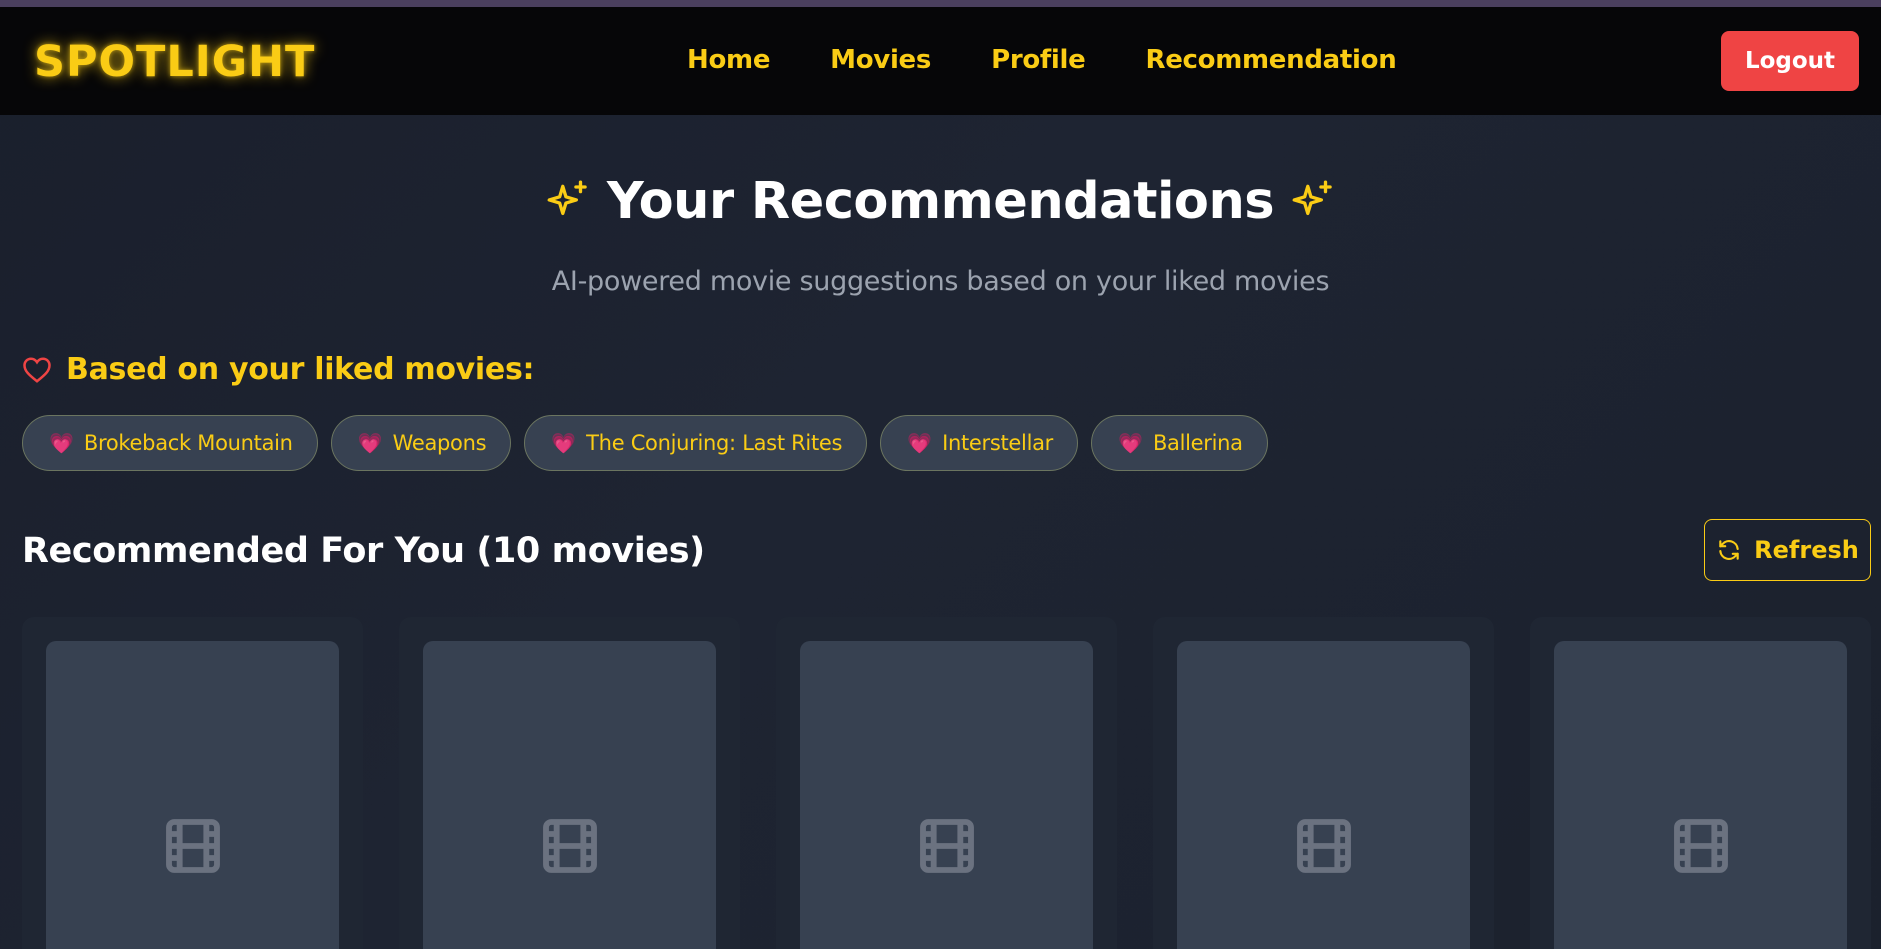  I want to click on liked-movie-chip: 💗 Ballerina, so click(1179, 443).